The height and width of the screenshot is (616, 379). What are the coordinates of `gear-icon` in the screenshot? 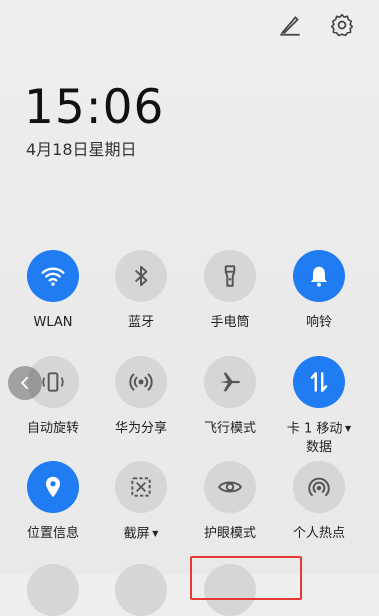 It's located at (342, 25).